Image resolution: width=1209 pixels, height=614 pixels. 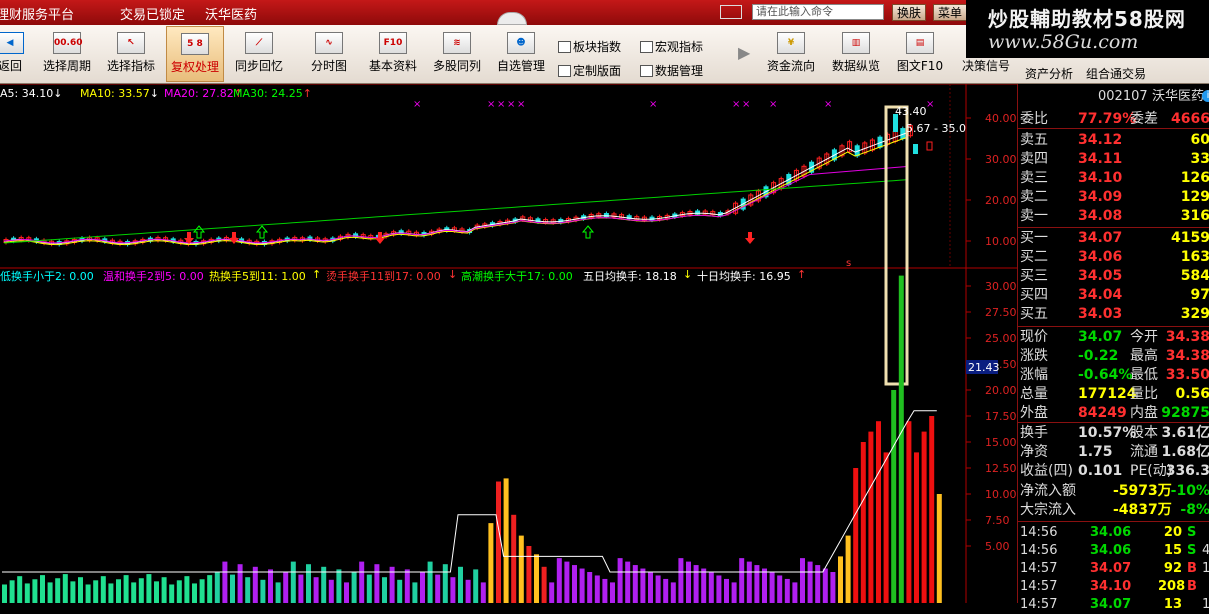 I want to click on row-label-2: 委差, so click(x=1144, y=119).